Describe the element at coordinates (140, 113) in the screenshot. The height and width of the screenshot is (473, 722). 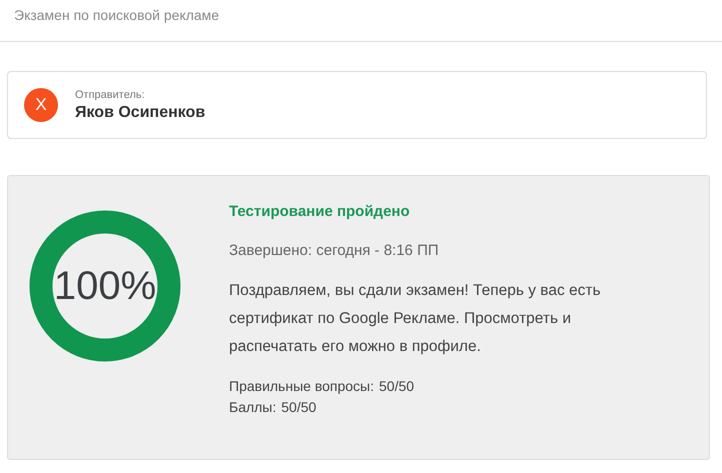
I see `sender-name: Яков Осипенков` at that location.